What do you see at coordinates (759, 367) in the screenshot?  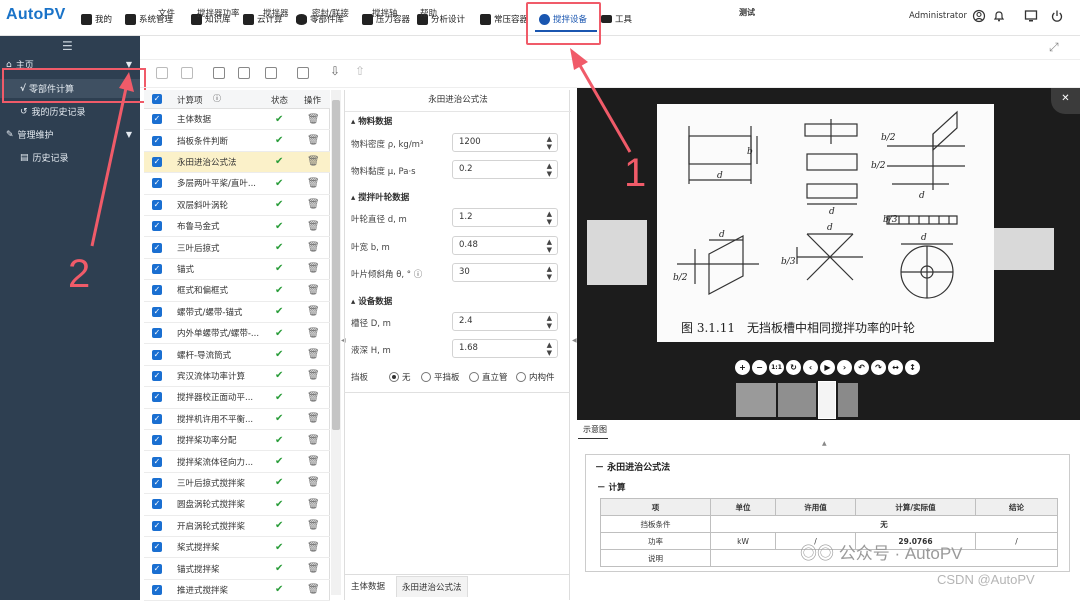 I see `zoom-out-icon: −` at bounding box center [759, 367].